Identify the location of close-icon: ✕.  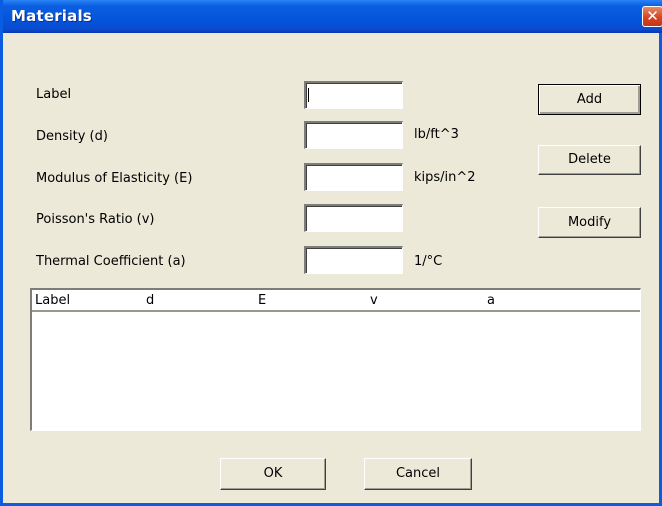
(652, 16).